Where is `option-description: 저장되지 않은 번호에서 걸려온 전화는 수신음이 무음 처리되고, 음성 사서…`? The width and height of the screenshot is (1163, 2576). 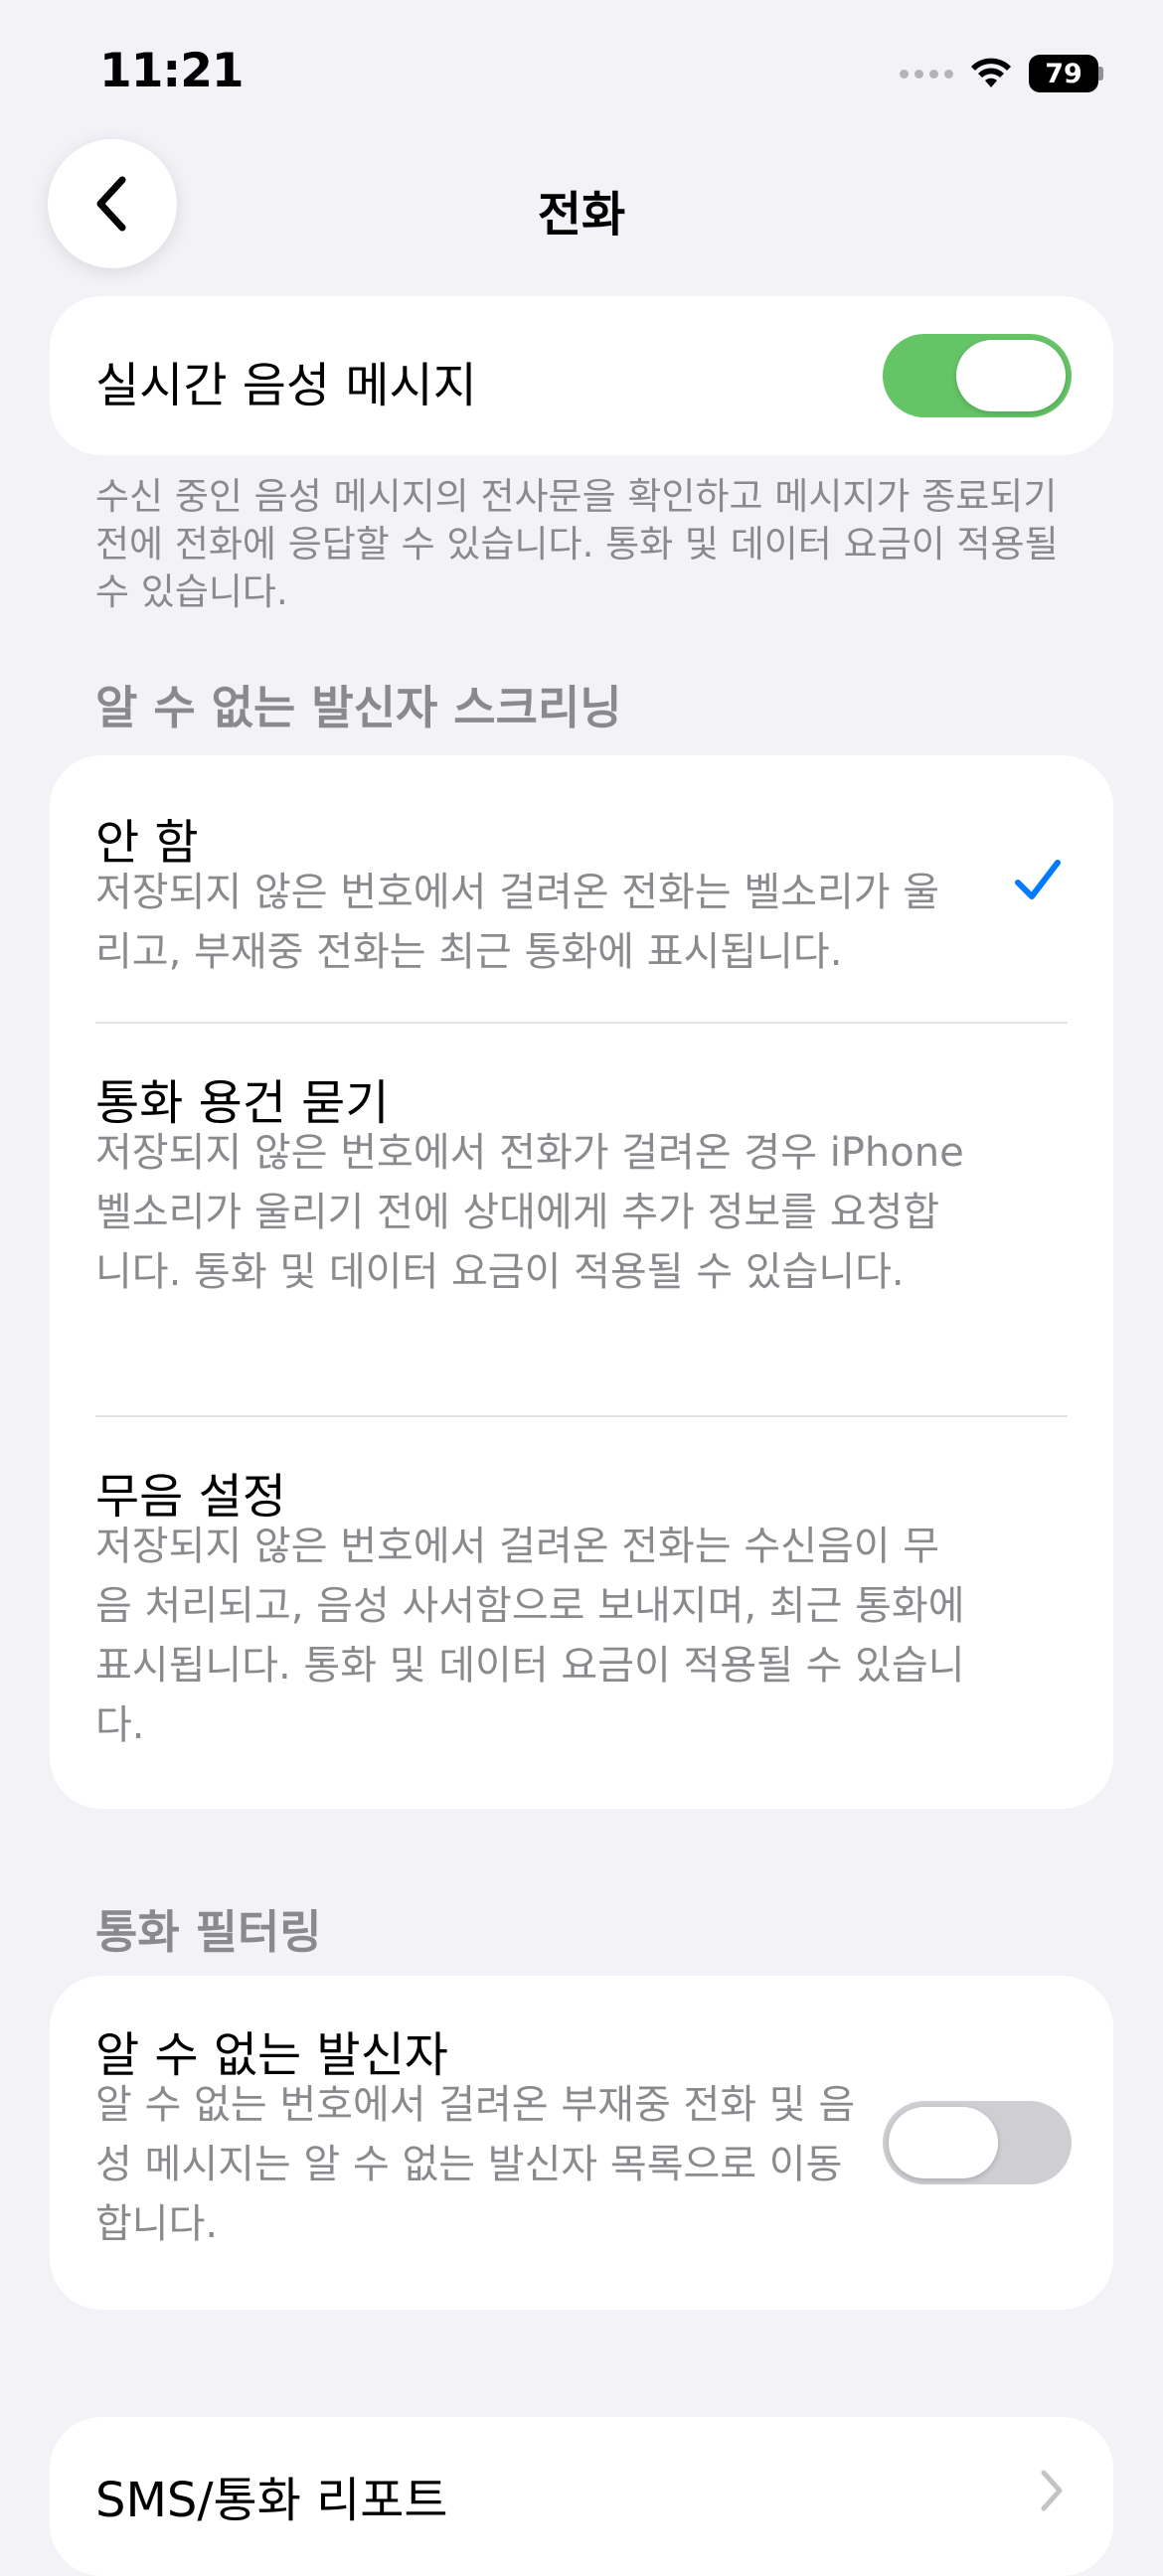 option-description: 저장되지 않은 번호에서 걸려온 전화는 수신음이 무음 처리되고, 음성 사서… is located at coordinates (530, 1636).